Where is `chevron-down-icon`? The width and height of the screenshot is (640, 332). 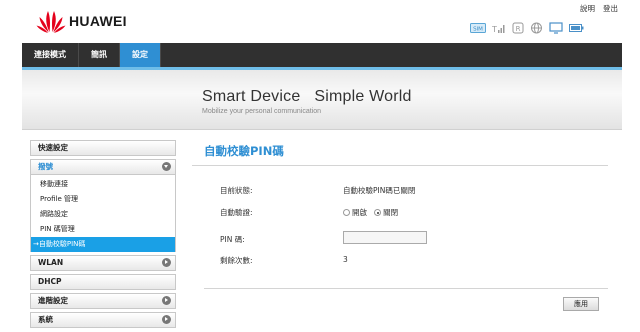 chevron-down-icon is located at coordinates (166, 166).